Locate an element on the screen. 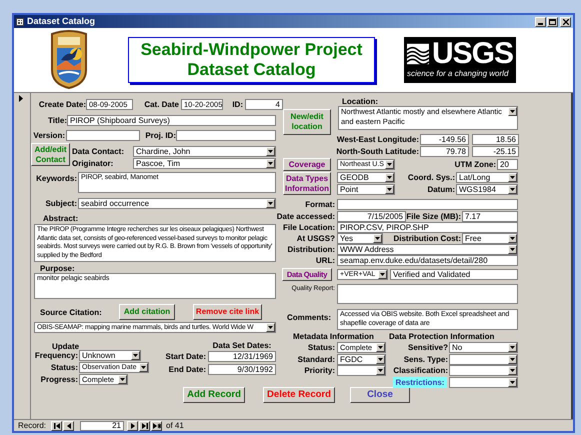 The image size is (581, 435). field-label: Restrictions: is located at coordinates (420, 382).